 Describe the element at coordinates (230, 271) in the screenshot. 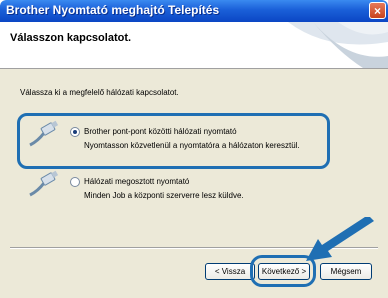

I see `back-button: < Vissza` at that location.